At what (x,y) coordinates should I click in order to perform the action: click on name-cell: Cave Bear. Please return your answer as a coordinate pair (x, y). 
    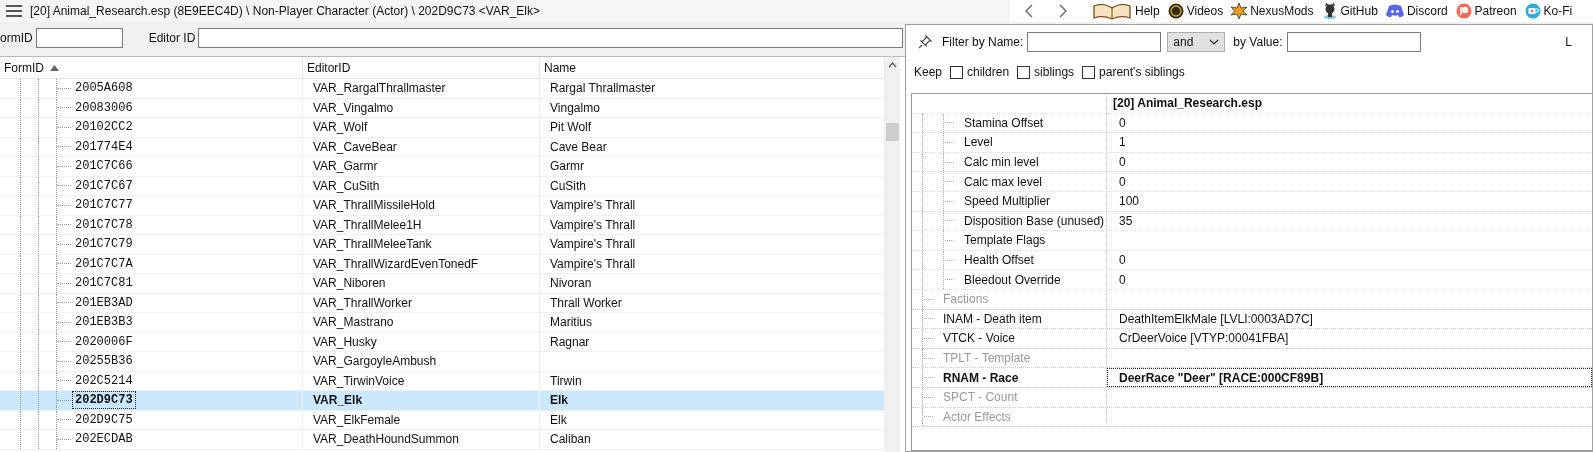
    Looking at the image, I should click on (578, 146).